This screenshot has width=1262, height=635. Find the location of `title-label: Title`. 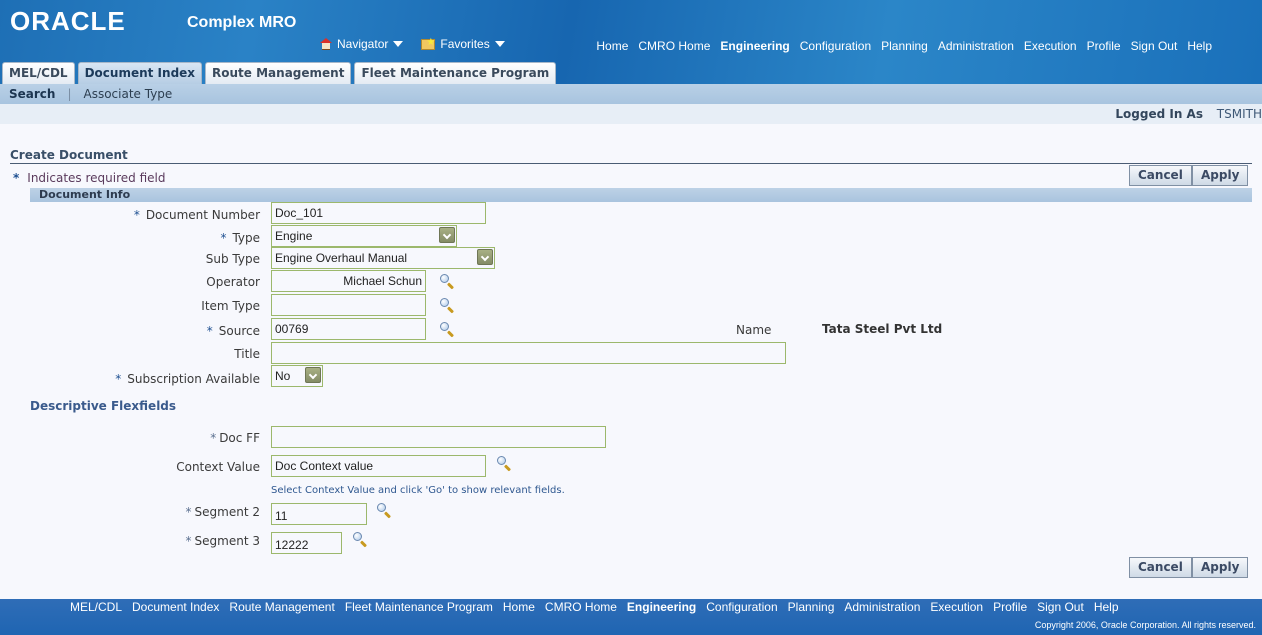

title-label: Title is located at coordinates (247, 354).